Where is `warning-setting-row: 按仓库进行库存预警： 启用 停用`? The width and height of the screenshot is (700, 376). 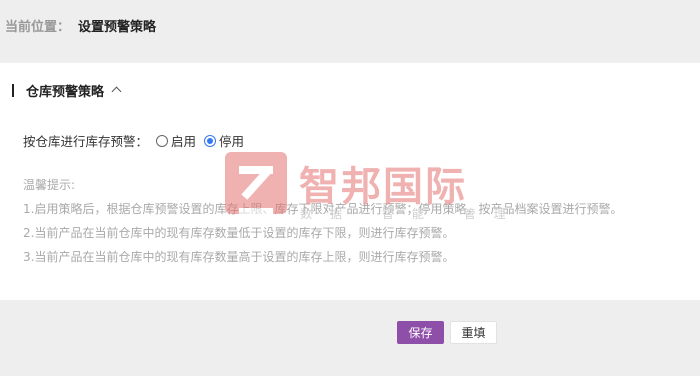
warning-setting-row: 按仓库进行库存预警： 启用 停用 is located at coordinates (133, 140).